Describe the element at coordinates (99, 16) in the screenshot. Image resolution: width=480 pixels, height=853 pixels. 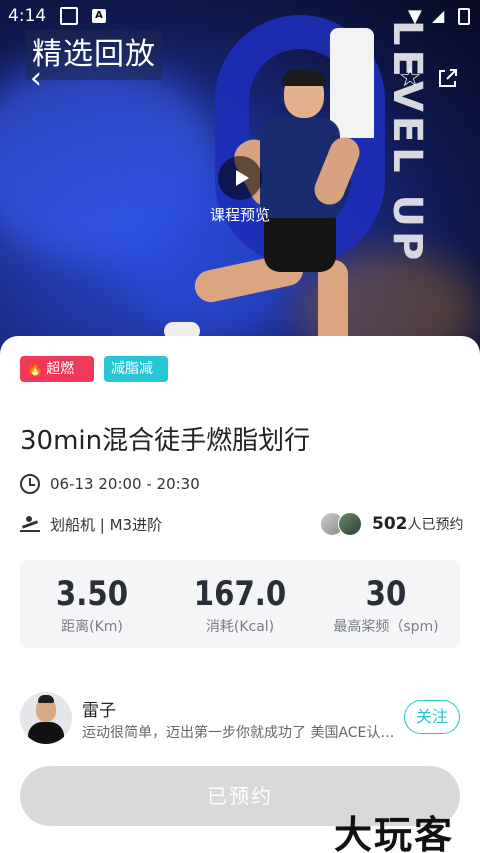
I see `app-badge-icon: A` at that location.